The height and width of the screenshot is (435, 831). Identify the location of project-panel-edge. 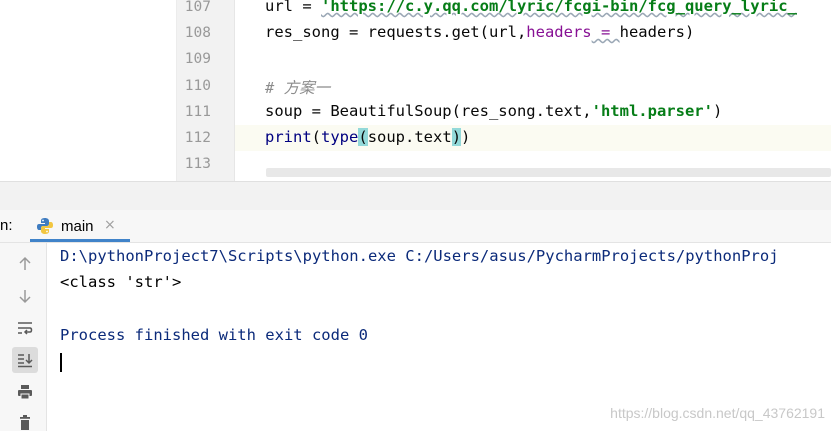
(88, 90).